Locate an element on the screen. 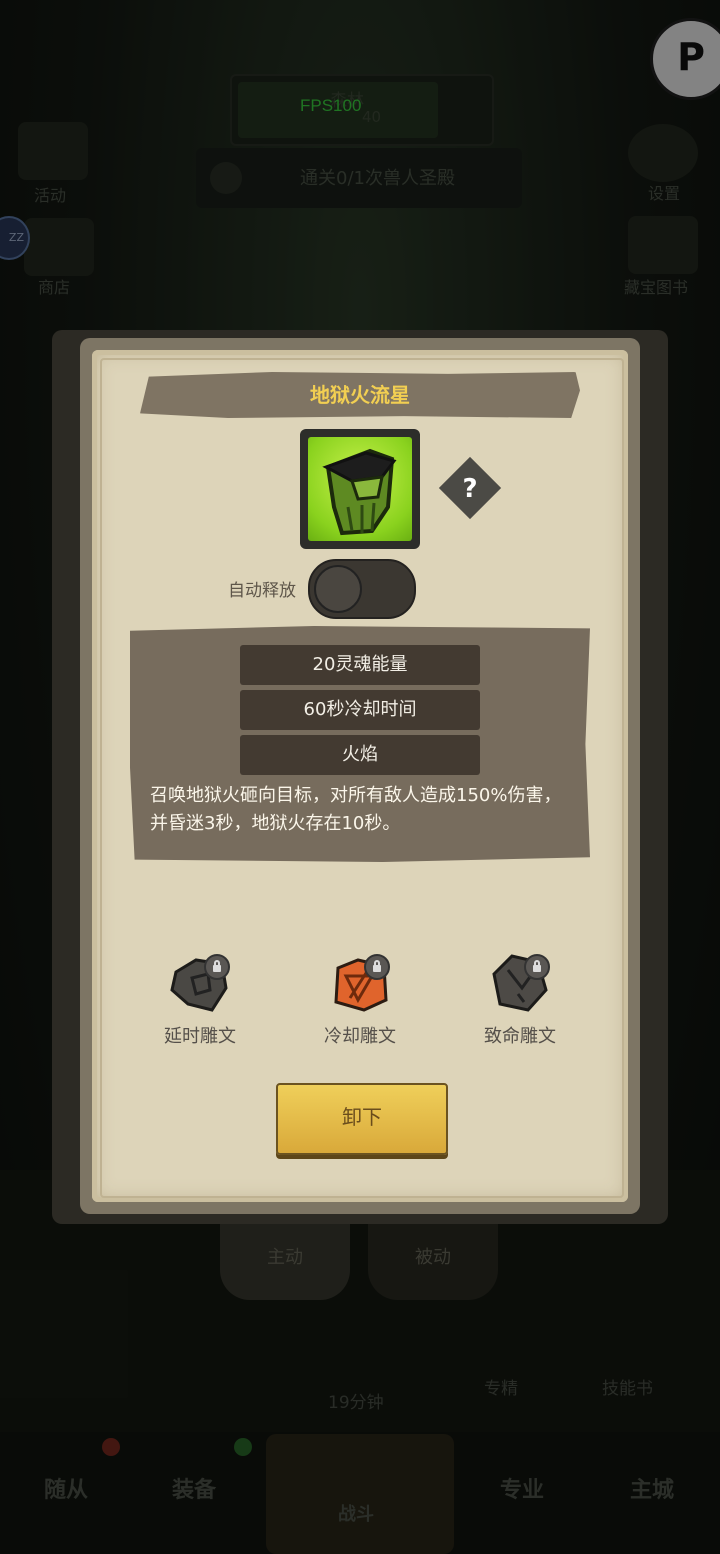 The height and width of the screenshot is (1554, 720). delay-rune-label: 延时雕文 is located at coordinates (200, 1036).